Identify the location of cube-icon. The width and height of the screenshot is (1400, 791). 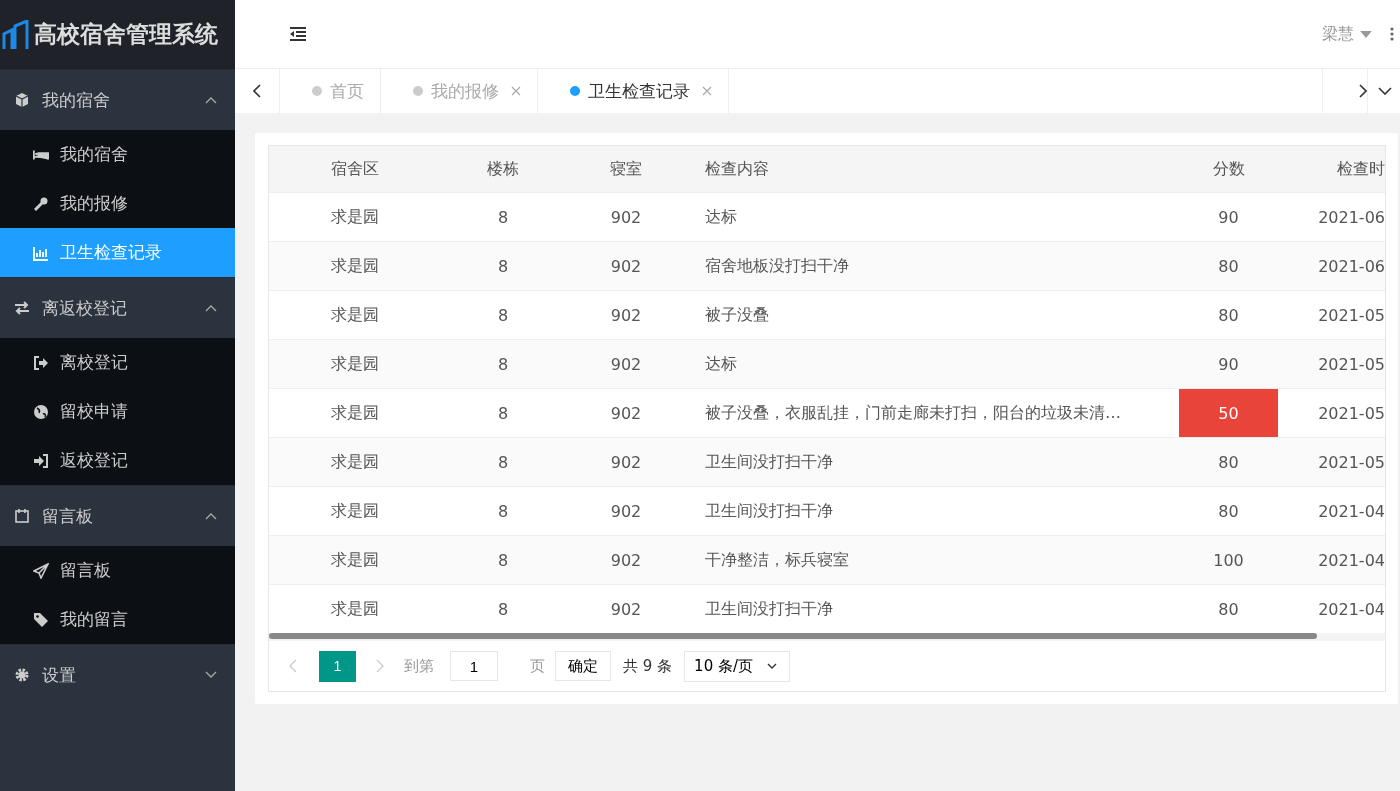
(22, 100).